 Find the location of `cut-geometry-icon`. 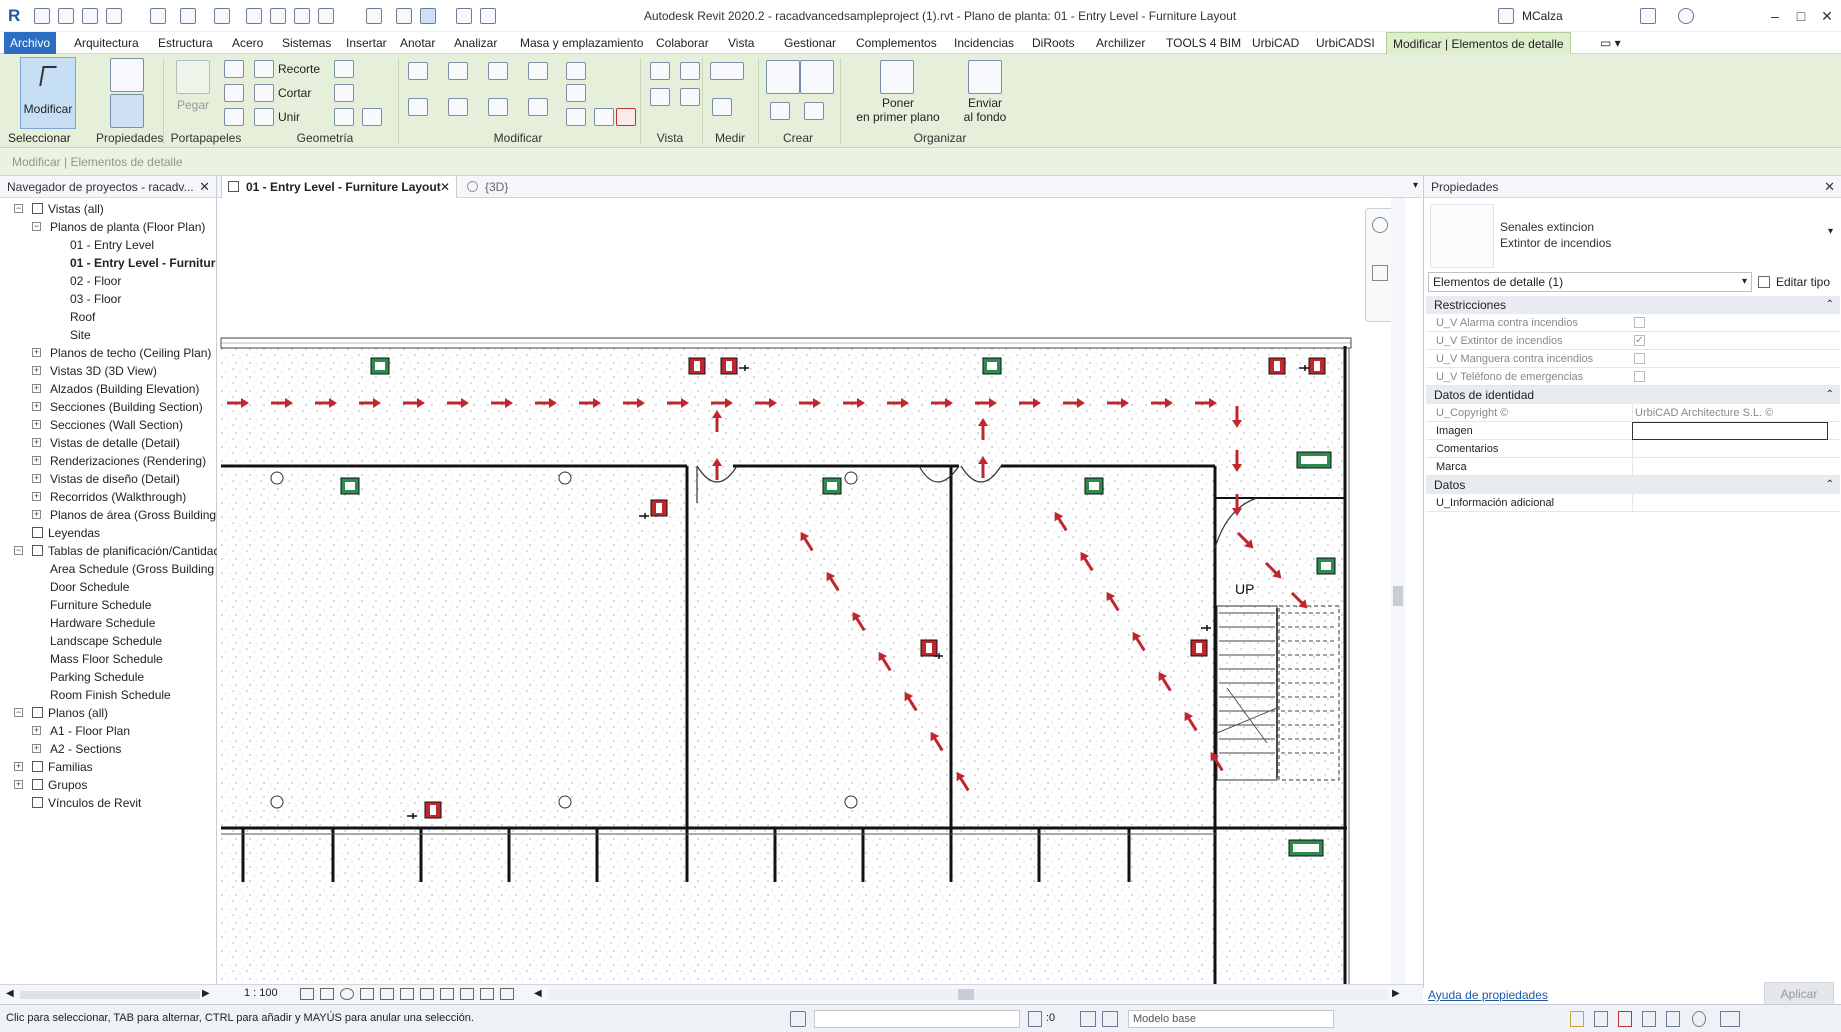

cut-geometry-icon is located at coordinates (264, 93).